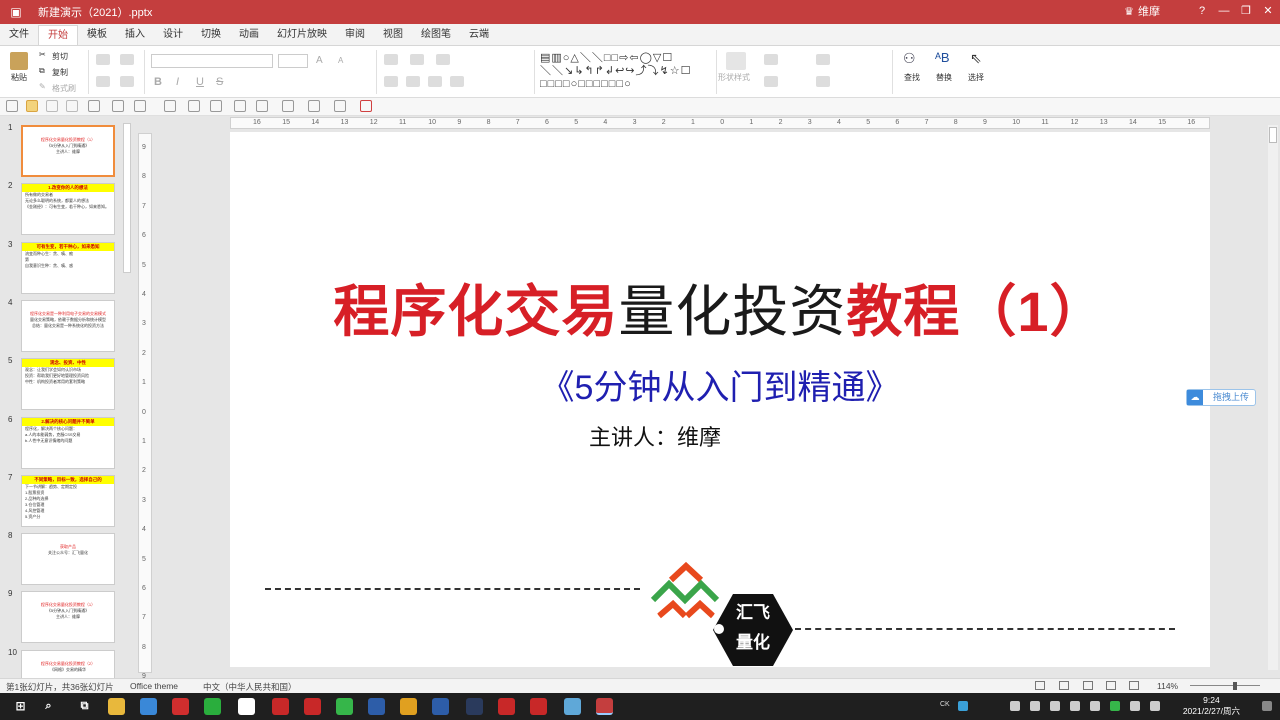 This screenshot has width=1280, height=720. I want to click on minimize-button: —, so click(1224, 12).